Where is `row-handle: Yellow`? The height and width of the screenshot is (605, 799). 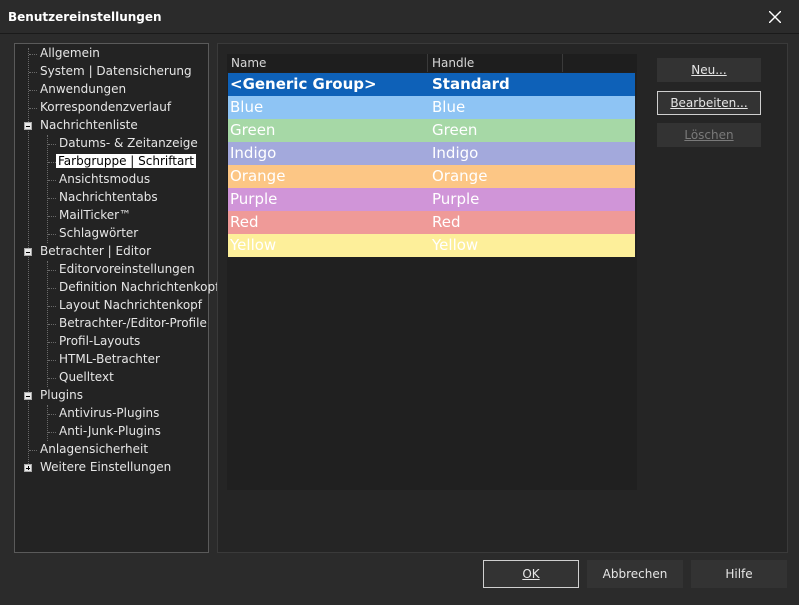 row-handle: Yellow is located at coordinates (455, 245).